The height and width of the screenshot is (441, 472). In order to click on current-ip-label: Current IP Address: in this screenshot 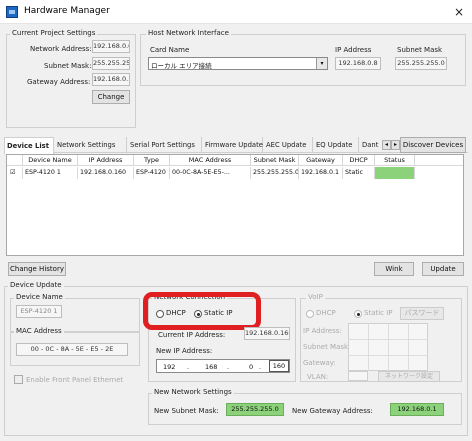, I will do `click(192, 335)`.